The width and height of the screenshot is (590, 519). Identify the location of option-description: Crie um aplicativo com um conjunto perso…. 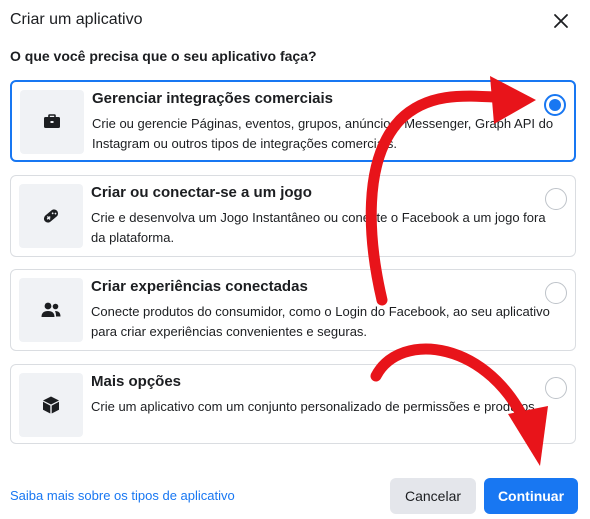
(315, 406).